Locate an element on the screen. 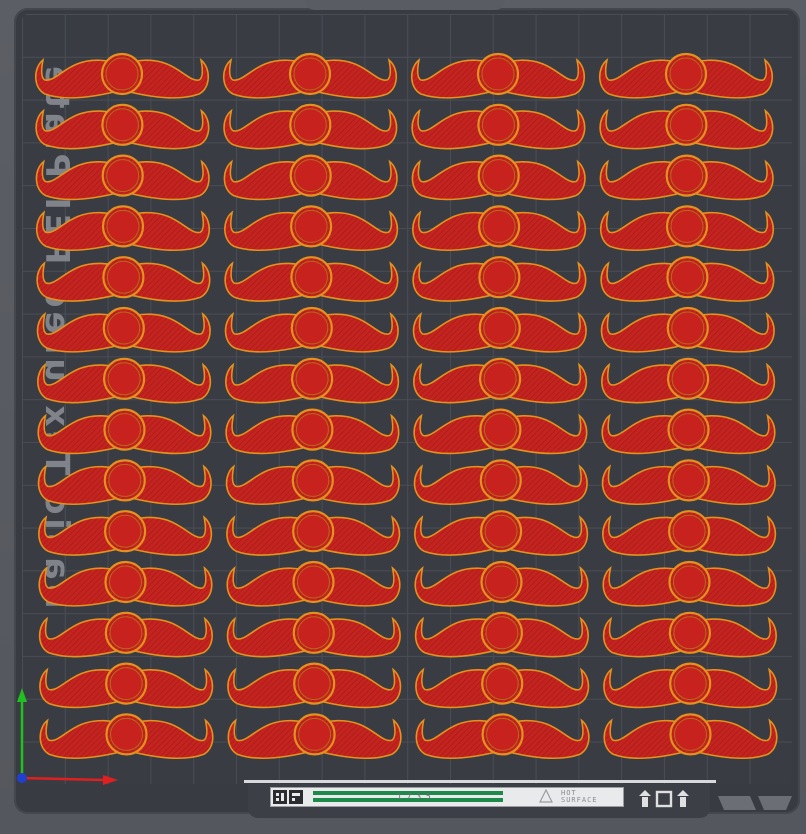  plate-orientation-icons is located at coordinates (664, 799).